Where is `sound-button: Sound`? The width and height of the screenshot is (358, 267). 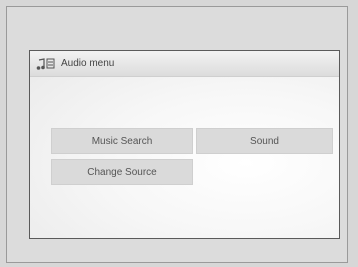 sound-button: Sound is located at coordinates (264, 141).